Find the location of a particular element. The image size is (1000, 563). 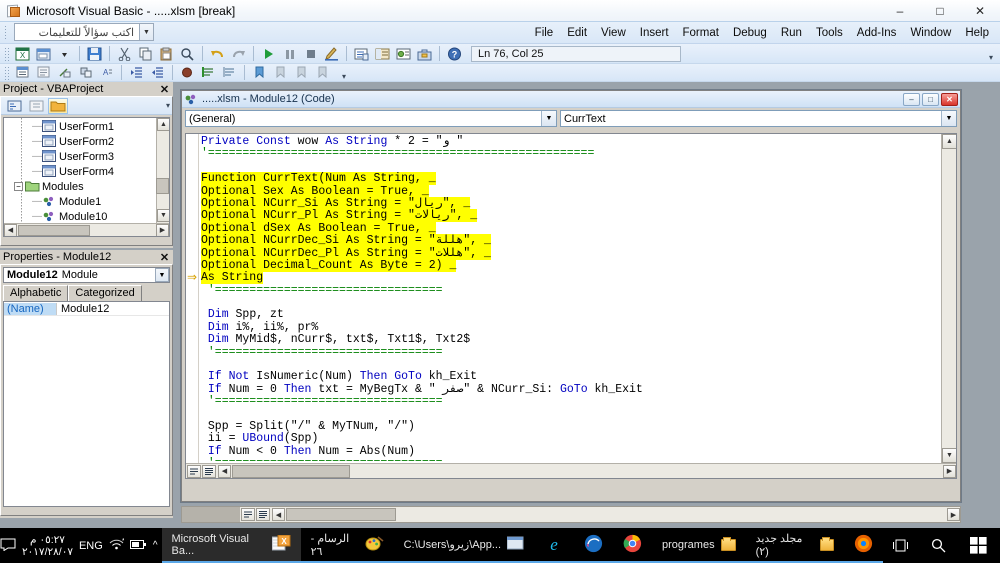

properties-grid: (Name) Module12 is located at coordinates (86, 404).